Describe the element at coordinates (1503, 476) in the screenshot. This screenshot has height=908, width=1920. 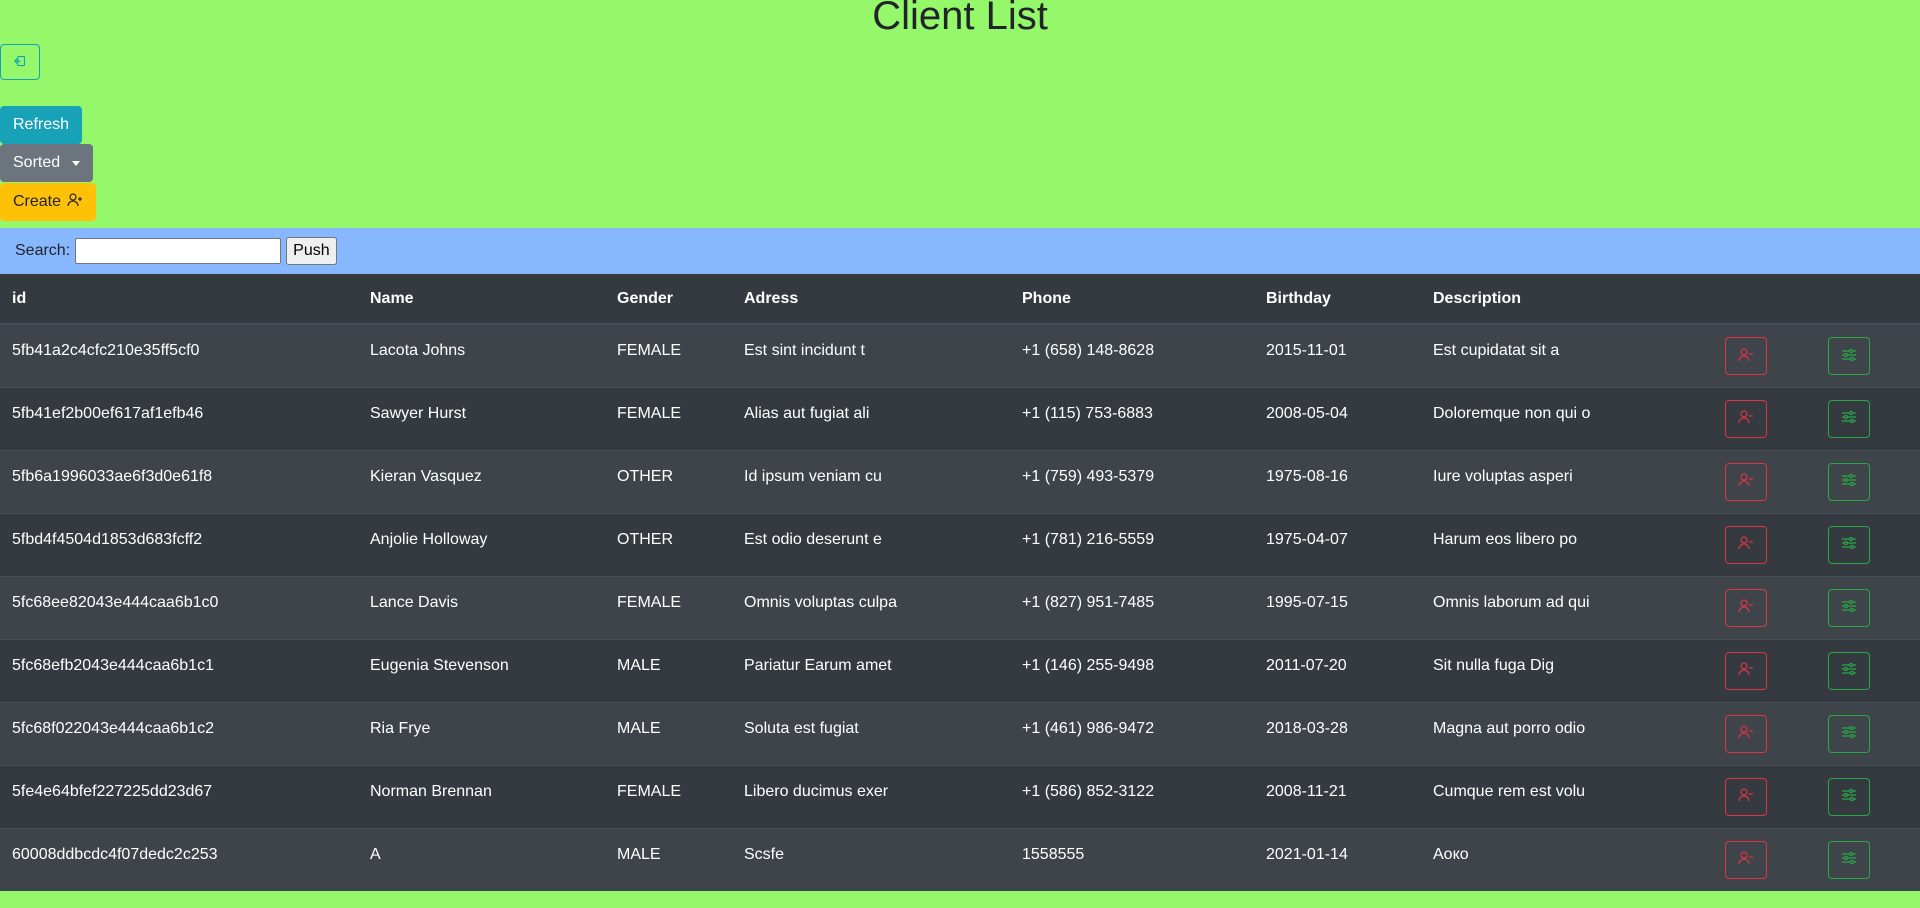
I see `cell-description: Iure voluptas asperi` at that location.